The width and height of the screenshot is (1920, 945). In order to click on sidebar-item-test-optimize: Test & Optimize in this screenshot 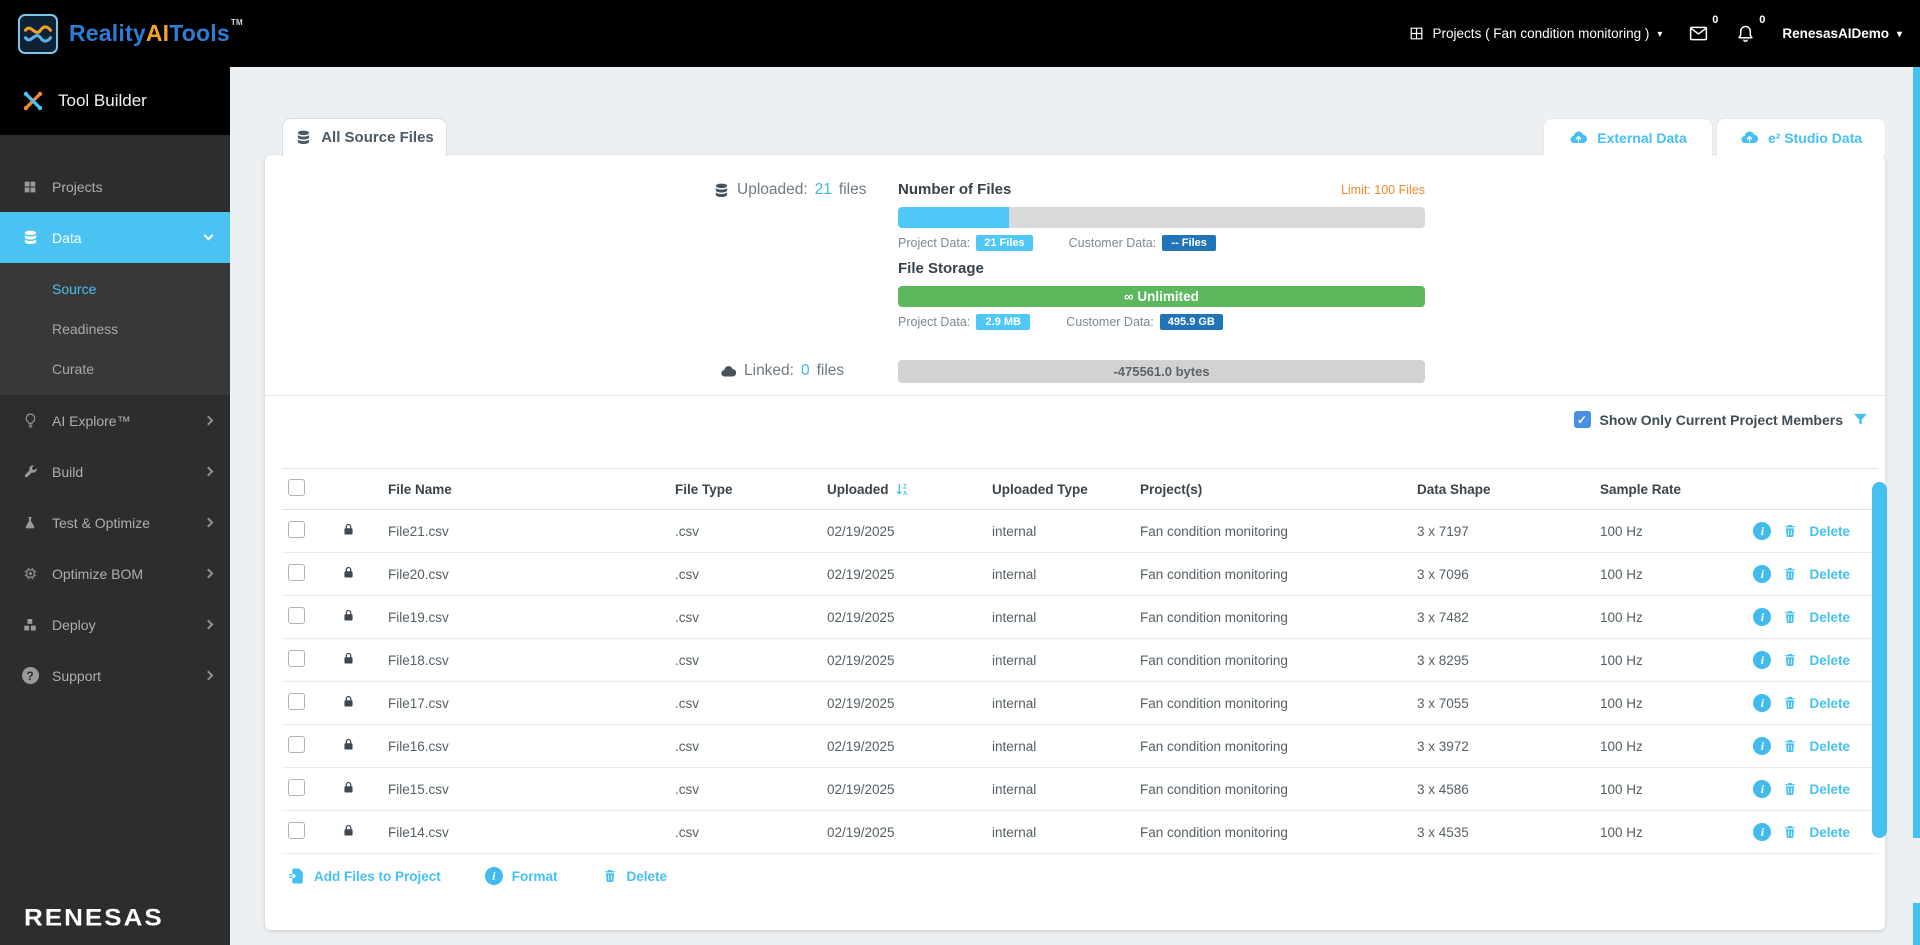, I will do `click(115, 522)`.